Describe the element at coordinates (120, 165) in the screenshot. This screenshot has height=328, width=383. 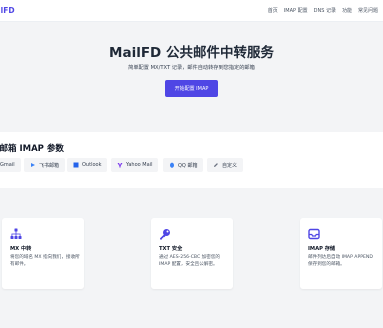
I see `yahoo-icon` at that location.